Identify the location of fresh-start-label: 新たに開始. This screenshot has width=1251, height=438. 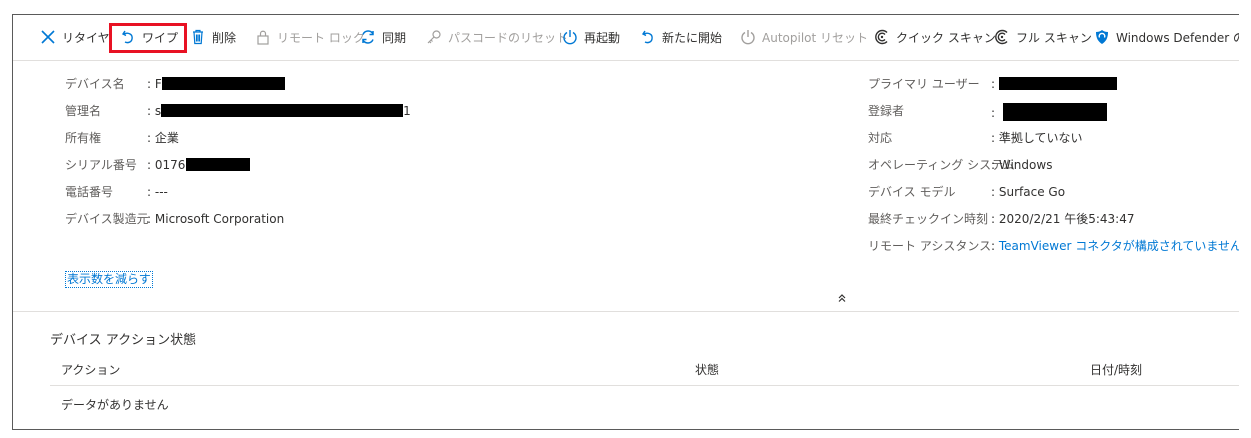
(692, 37).